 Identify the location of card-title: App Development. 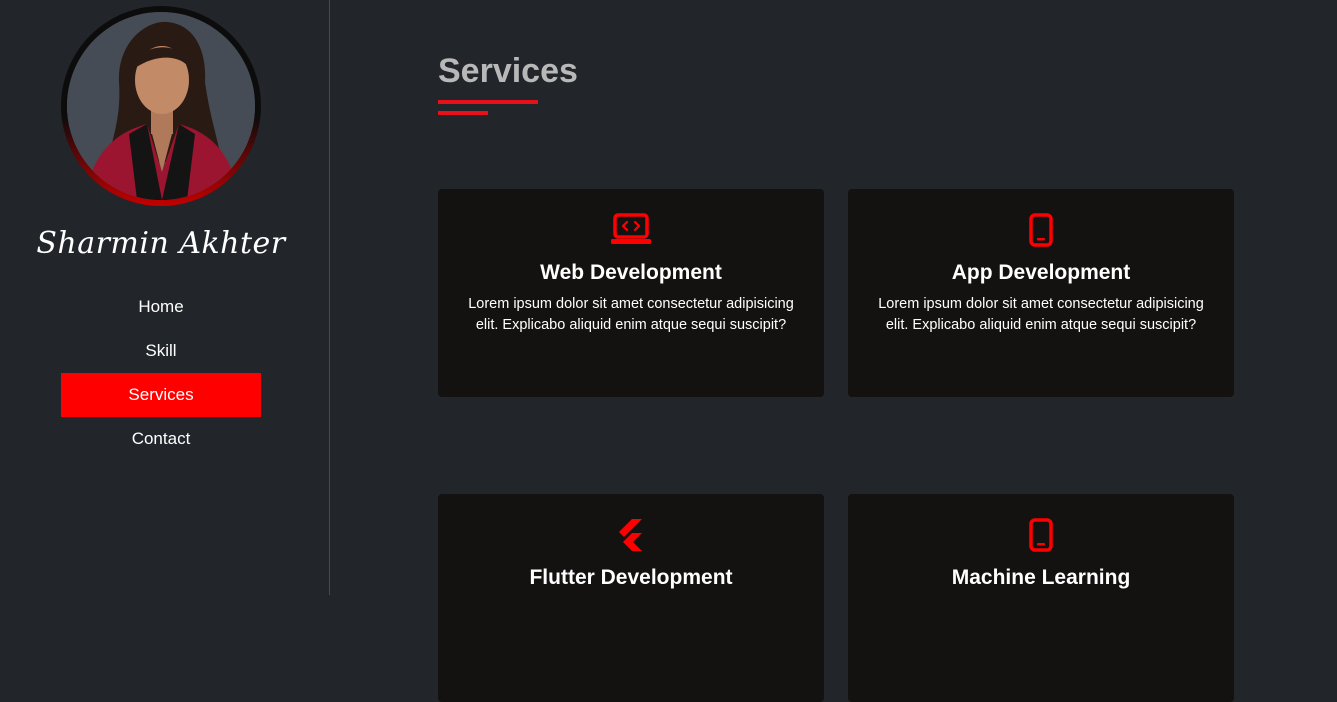
(1041, 272).